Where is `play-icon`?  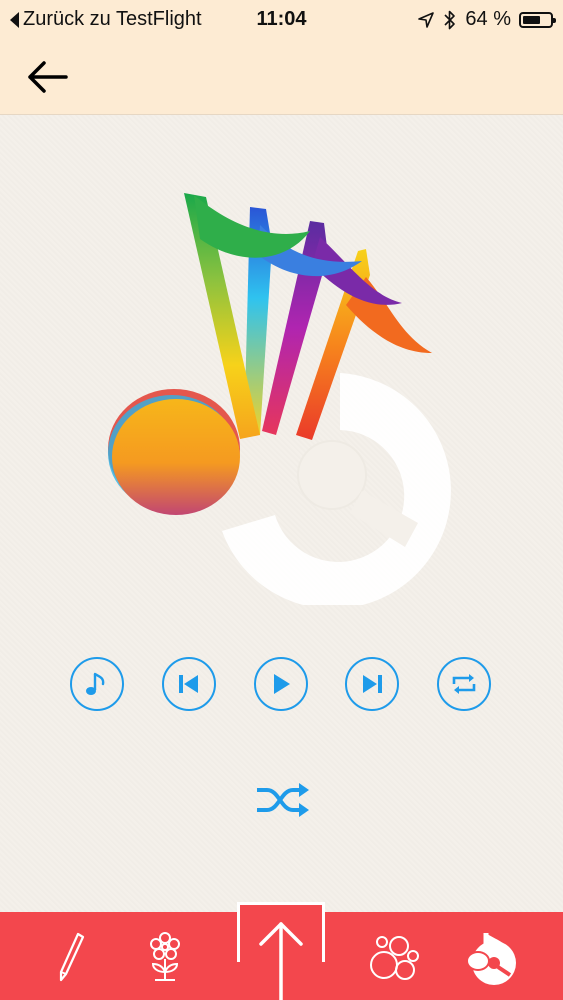
play-icon is located at coordinates (282, 684).